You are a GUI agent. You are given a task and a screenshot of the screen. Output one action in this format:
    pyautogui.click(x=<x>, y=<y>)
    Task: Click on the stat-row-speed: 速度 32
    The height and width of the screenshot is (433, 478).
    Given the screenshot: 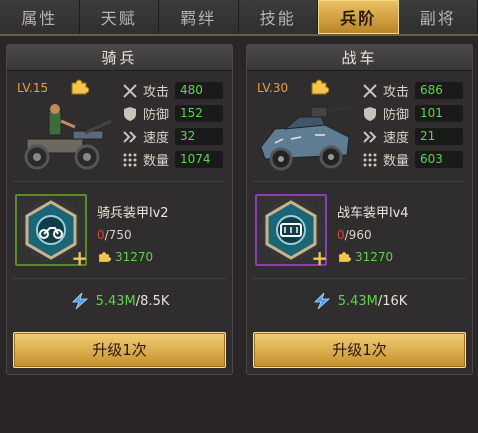 What is the action you would take?
    pyautogui.click(x=176, y=136)
    